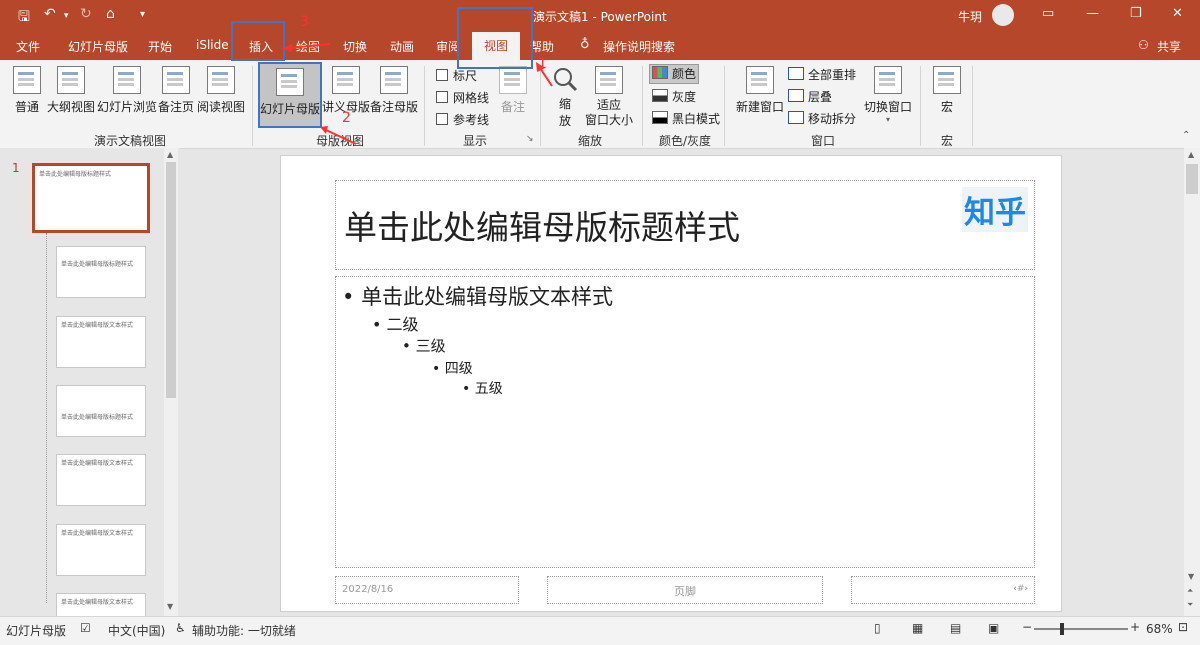 The height and width of the screenshot is (645, 1200). I want to click on user-name: 牛玥, so click(970, 17).